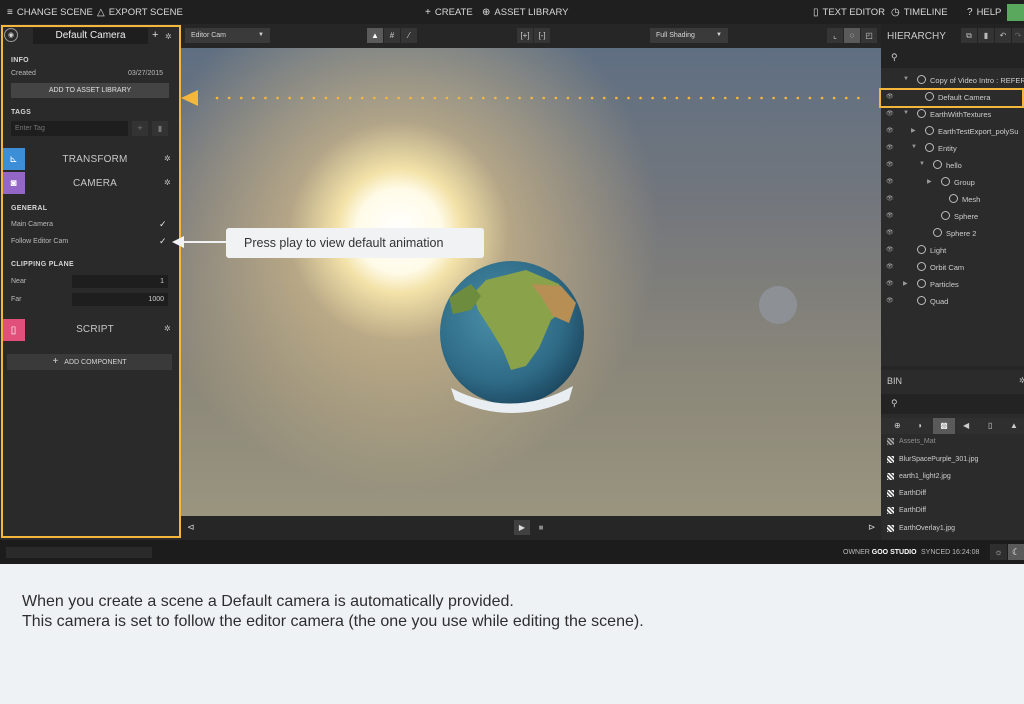 The width and height of the screenshot is (1024, 704). I want to click on bin-item: BlurSpacePurple_301.jpg, so click(932, 459).